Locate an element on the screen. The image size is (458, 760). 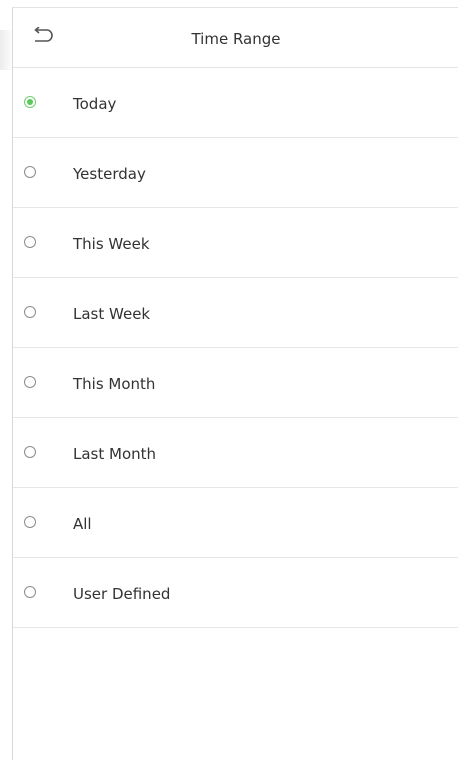
option-label: This Week is located at coordinates (111, 244).